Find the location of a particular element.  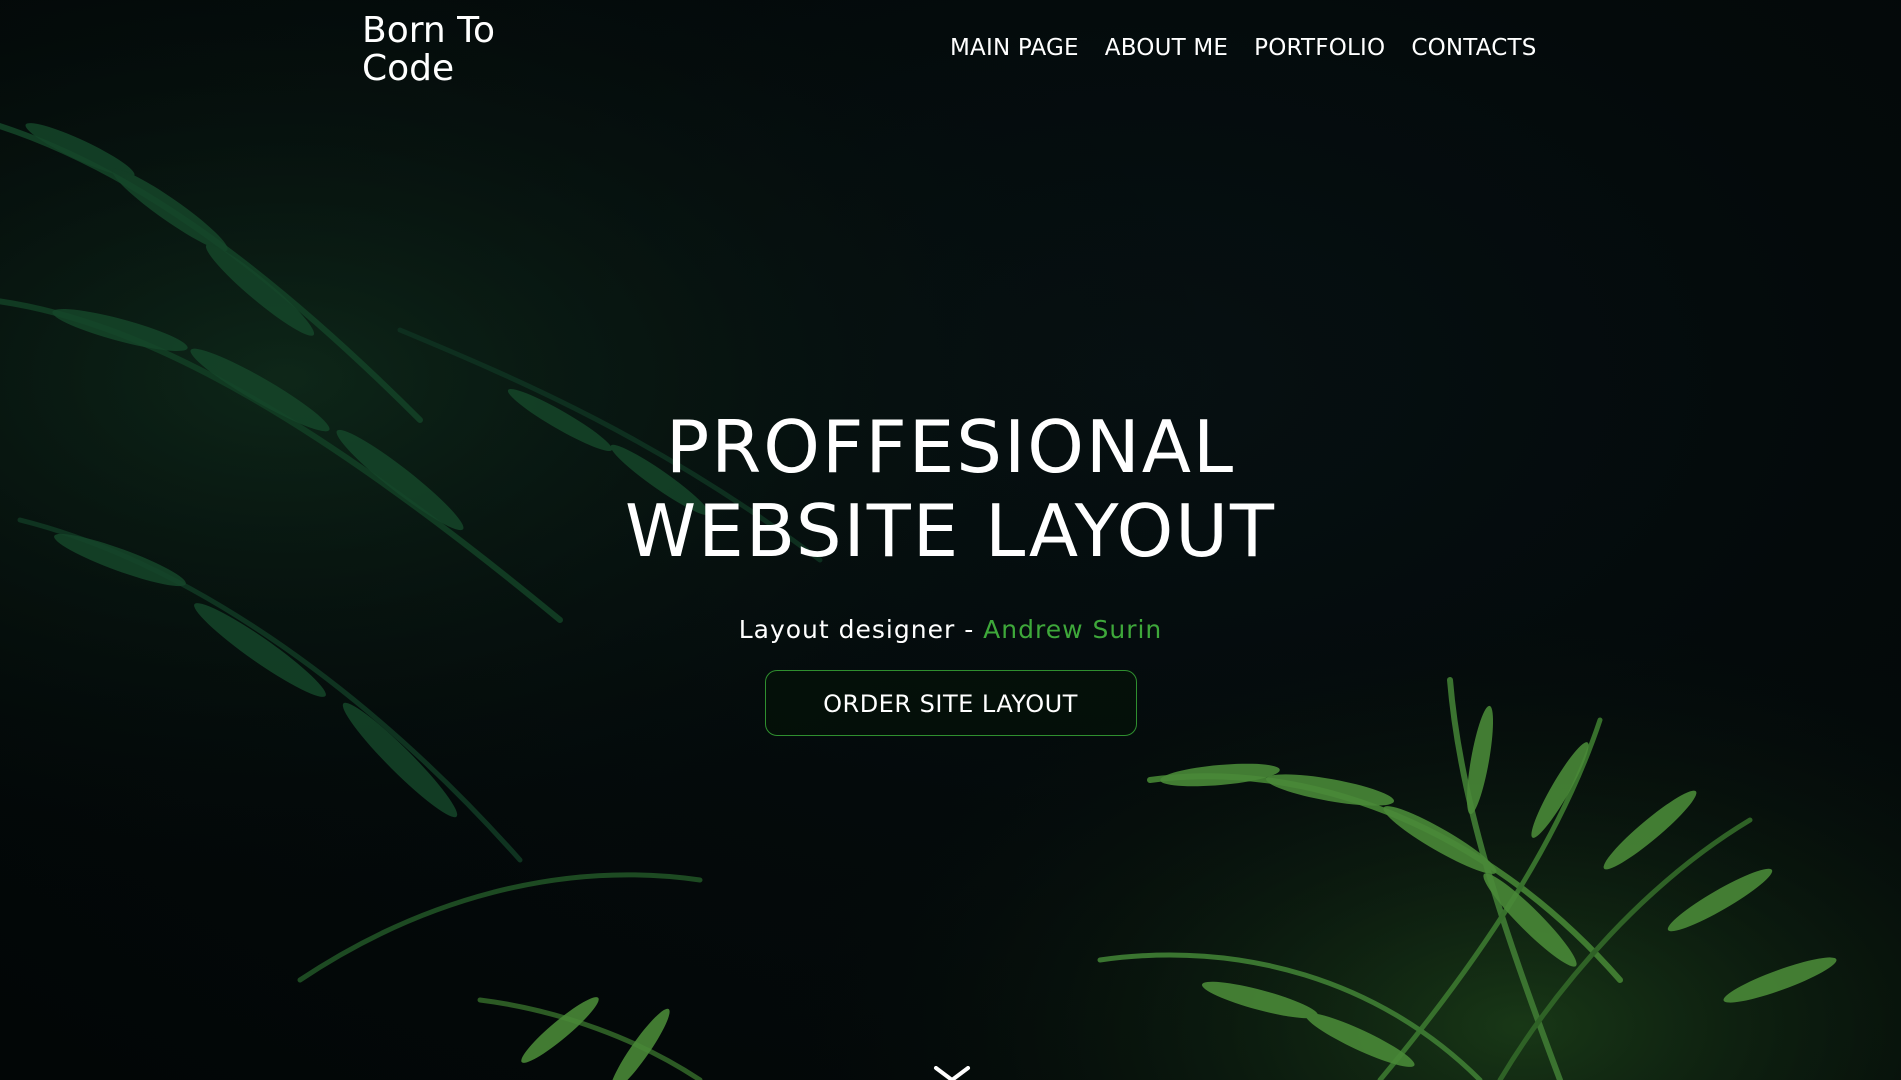

logo-line-1: Born To is located at coordinates (429, 30).